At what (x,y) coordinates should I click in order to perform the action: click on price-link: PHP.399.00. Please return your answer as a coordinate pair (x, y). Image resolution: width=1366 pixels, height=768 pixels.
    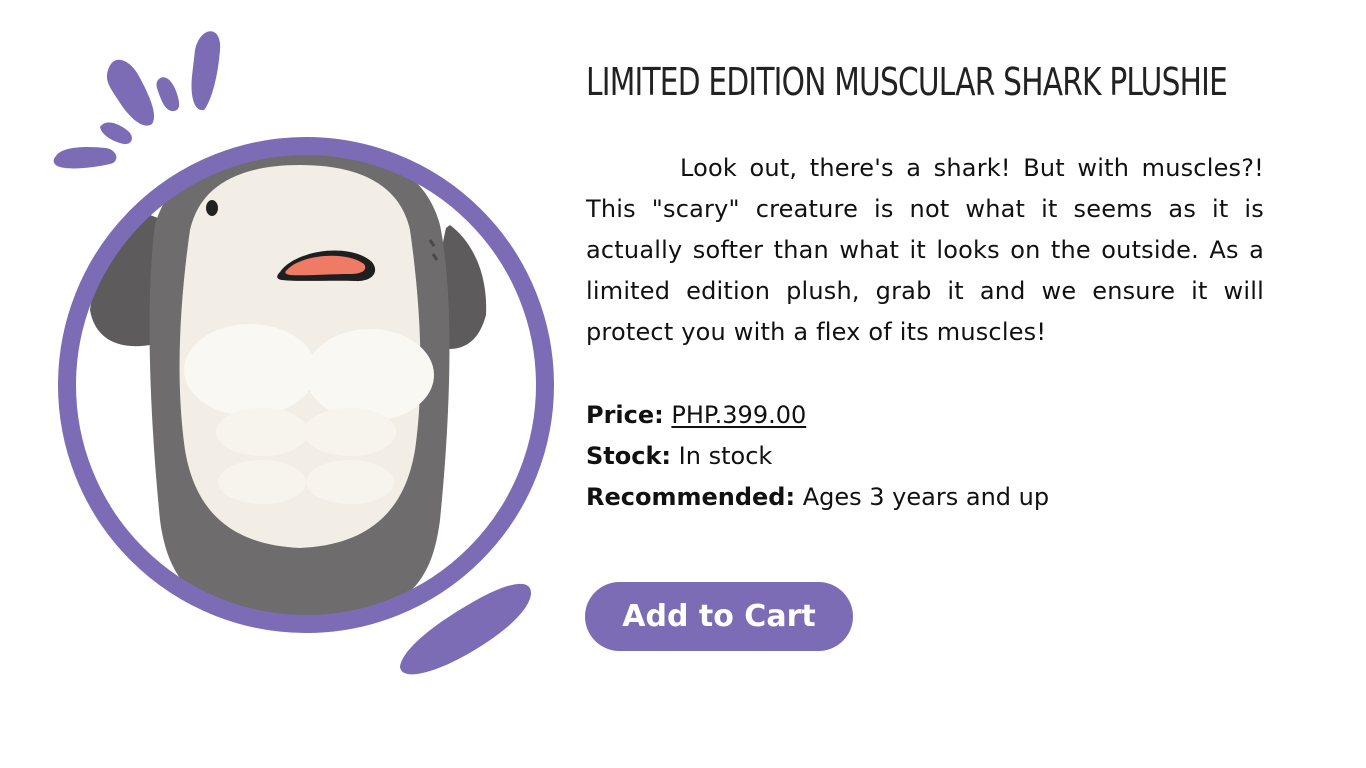
    Looking at the image, I should click on (738, 415).